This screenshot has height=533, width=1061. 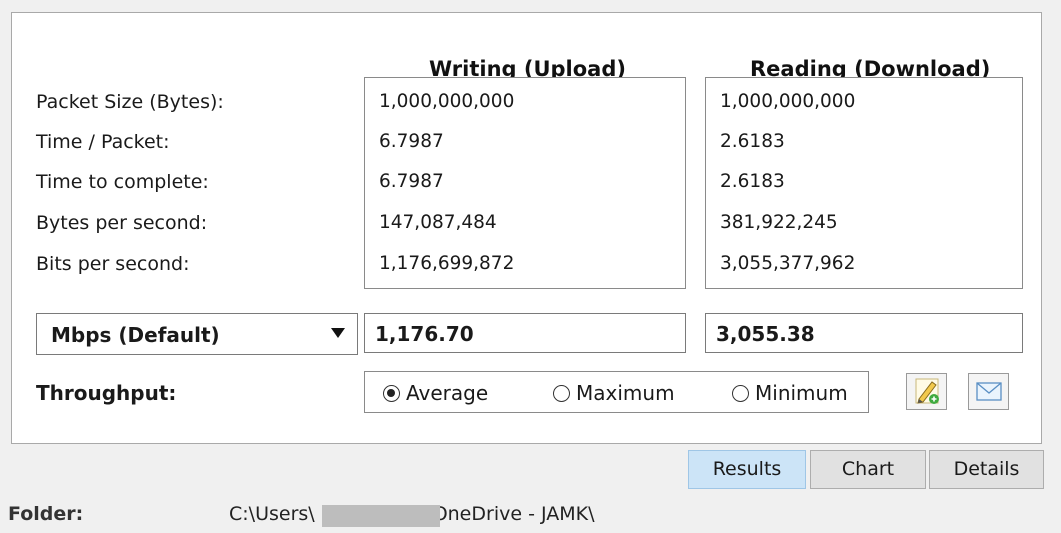 What do you see at coordinates (788, 101) in the screenshot?
I see `download-packet-size: 1,000,000,000` at bounding box center [788, 101].